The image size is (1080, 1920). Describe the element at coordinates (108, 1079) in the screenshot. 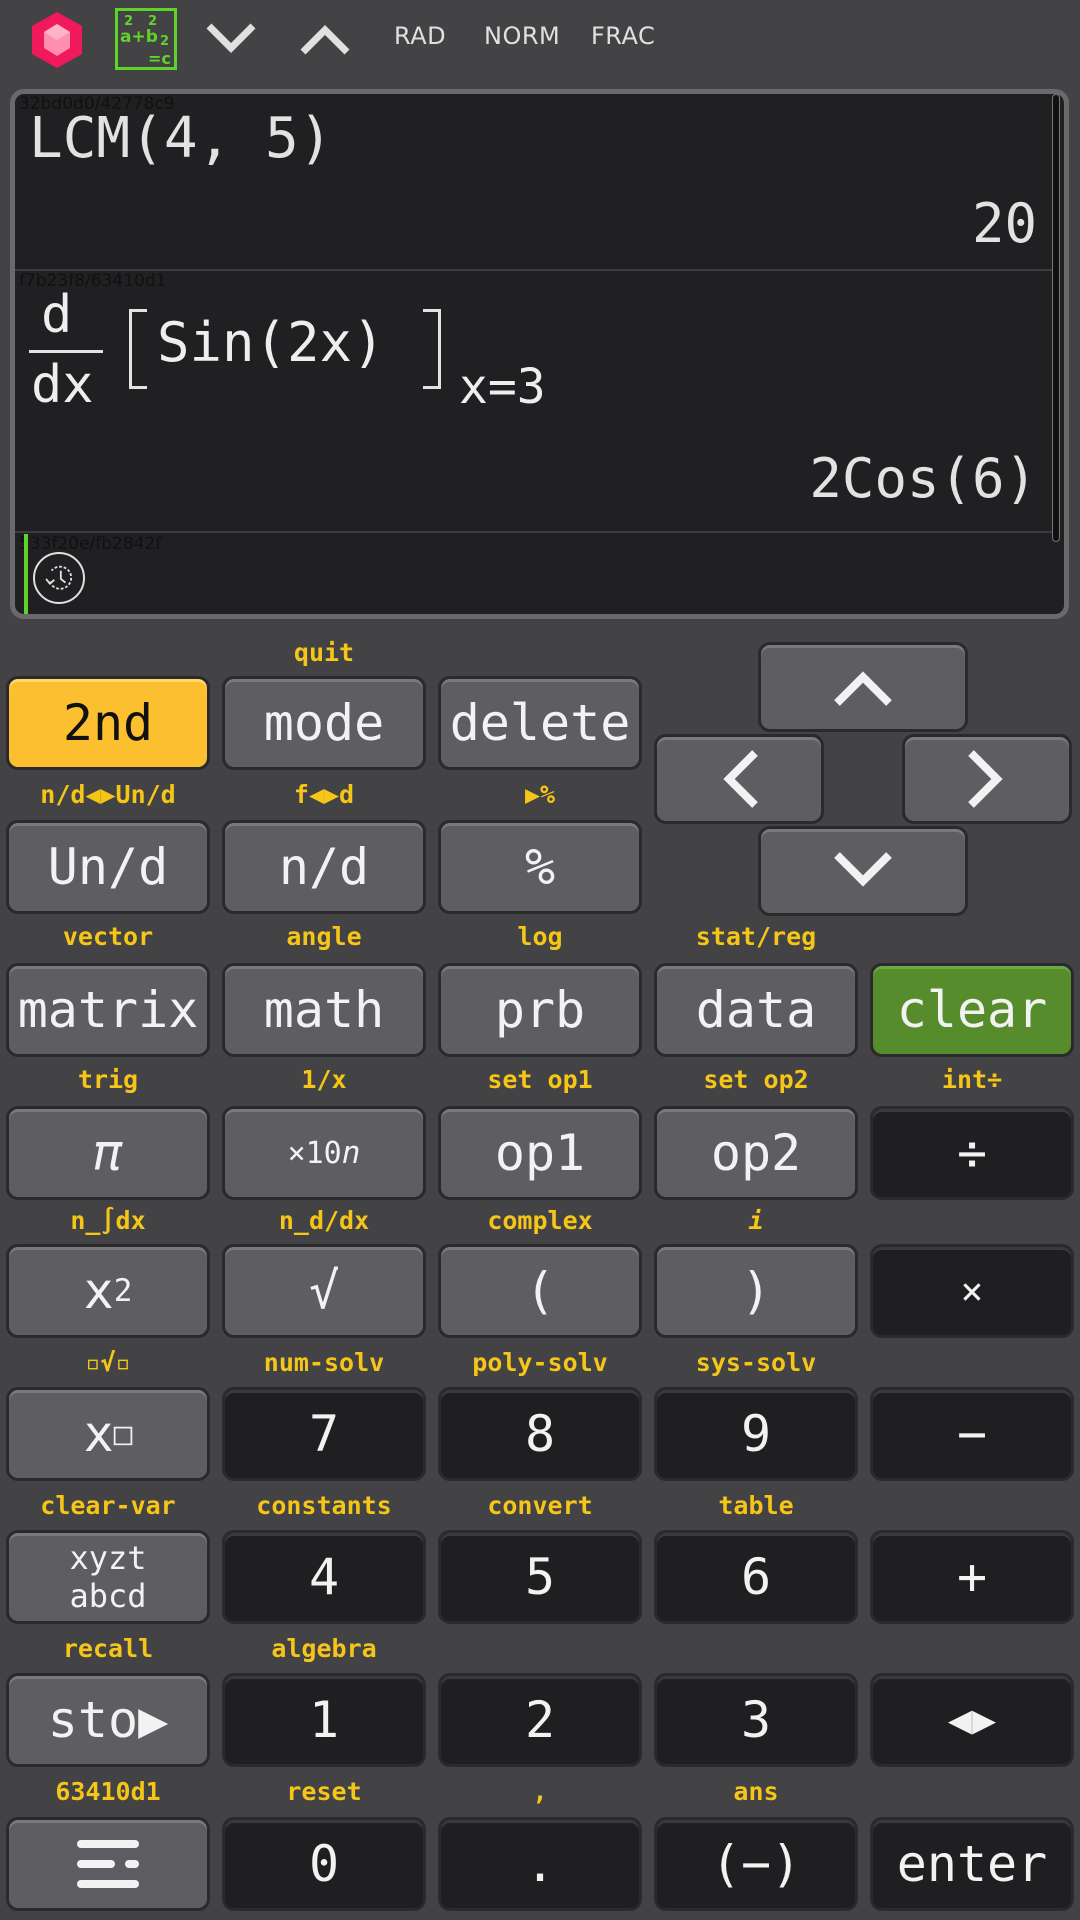

I see `key-secondary-label: trig` at that location.